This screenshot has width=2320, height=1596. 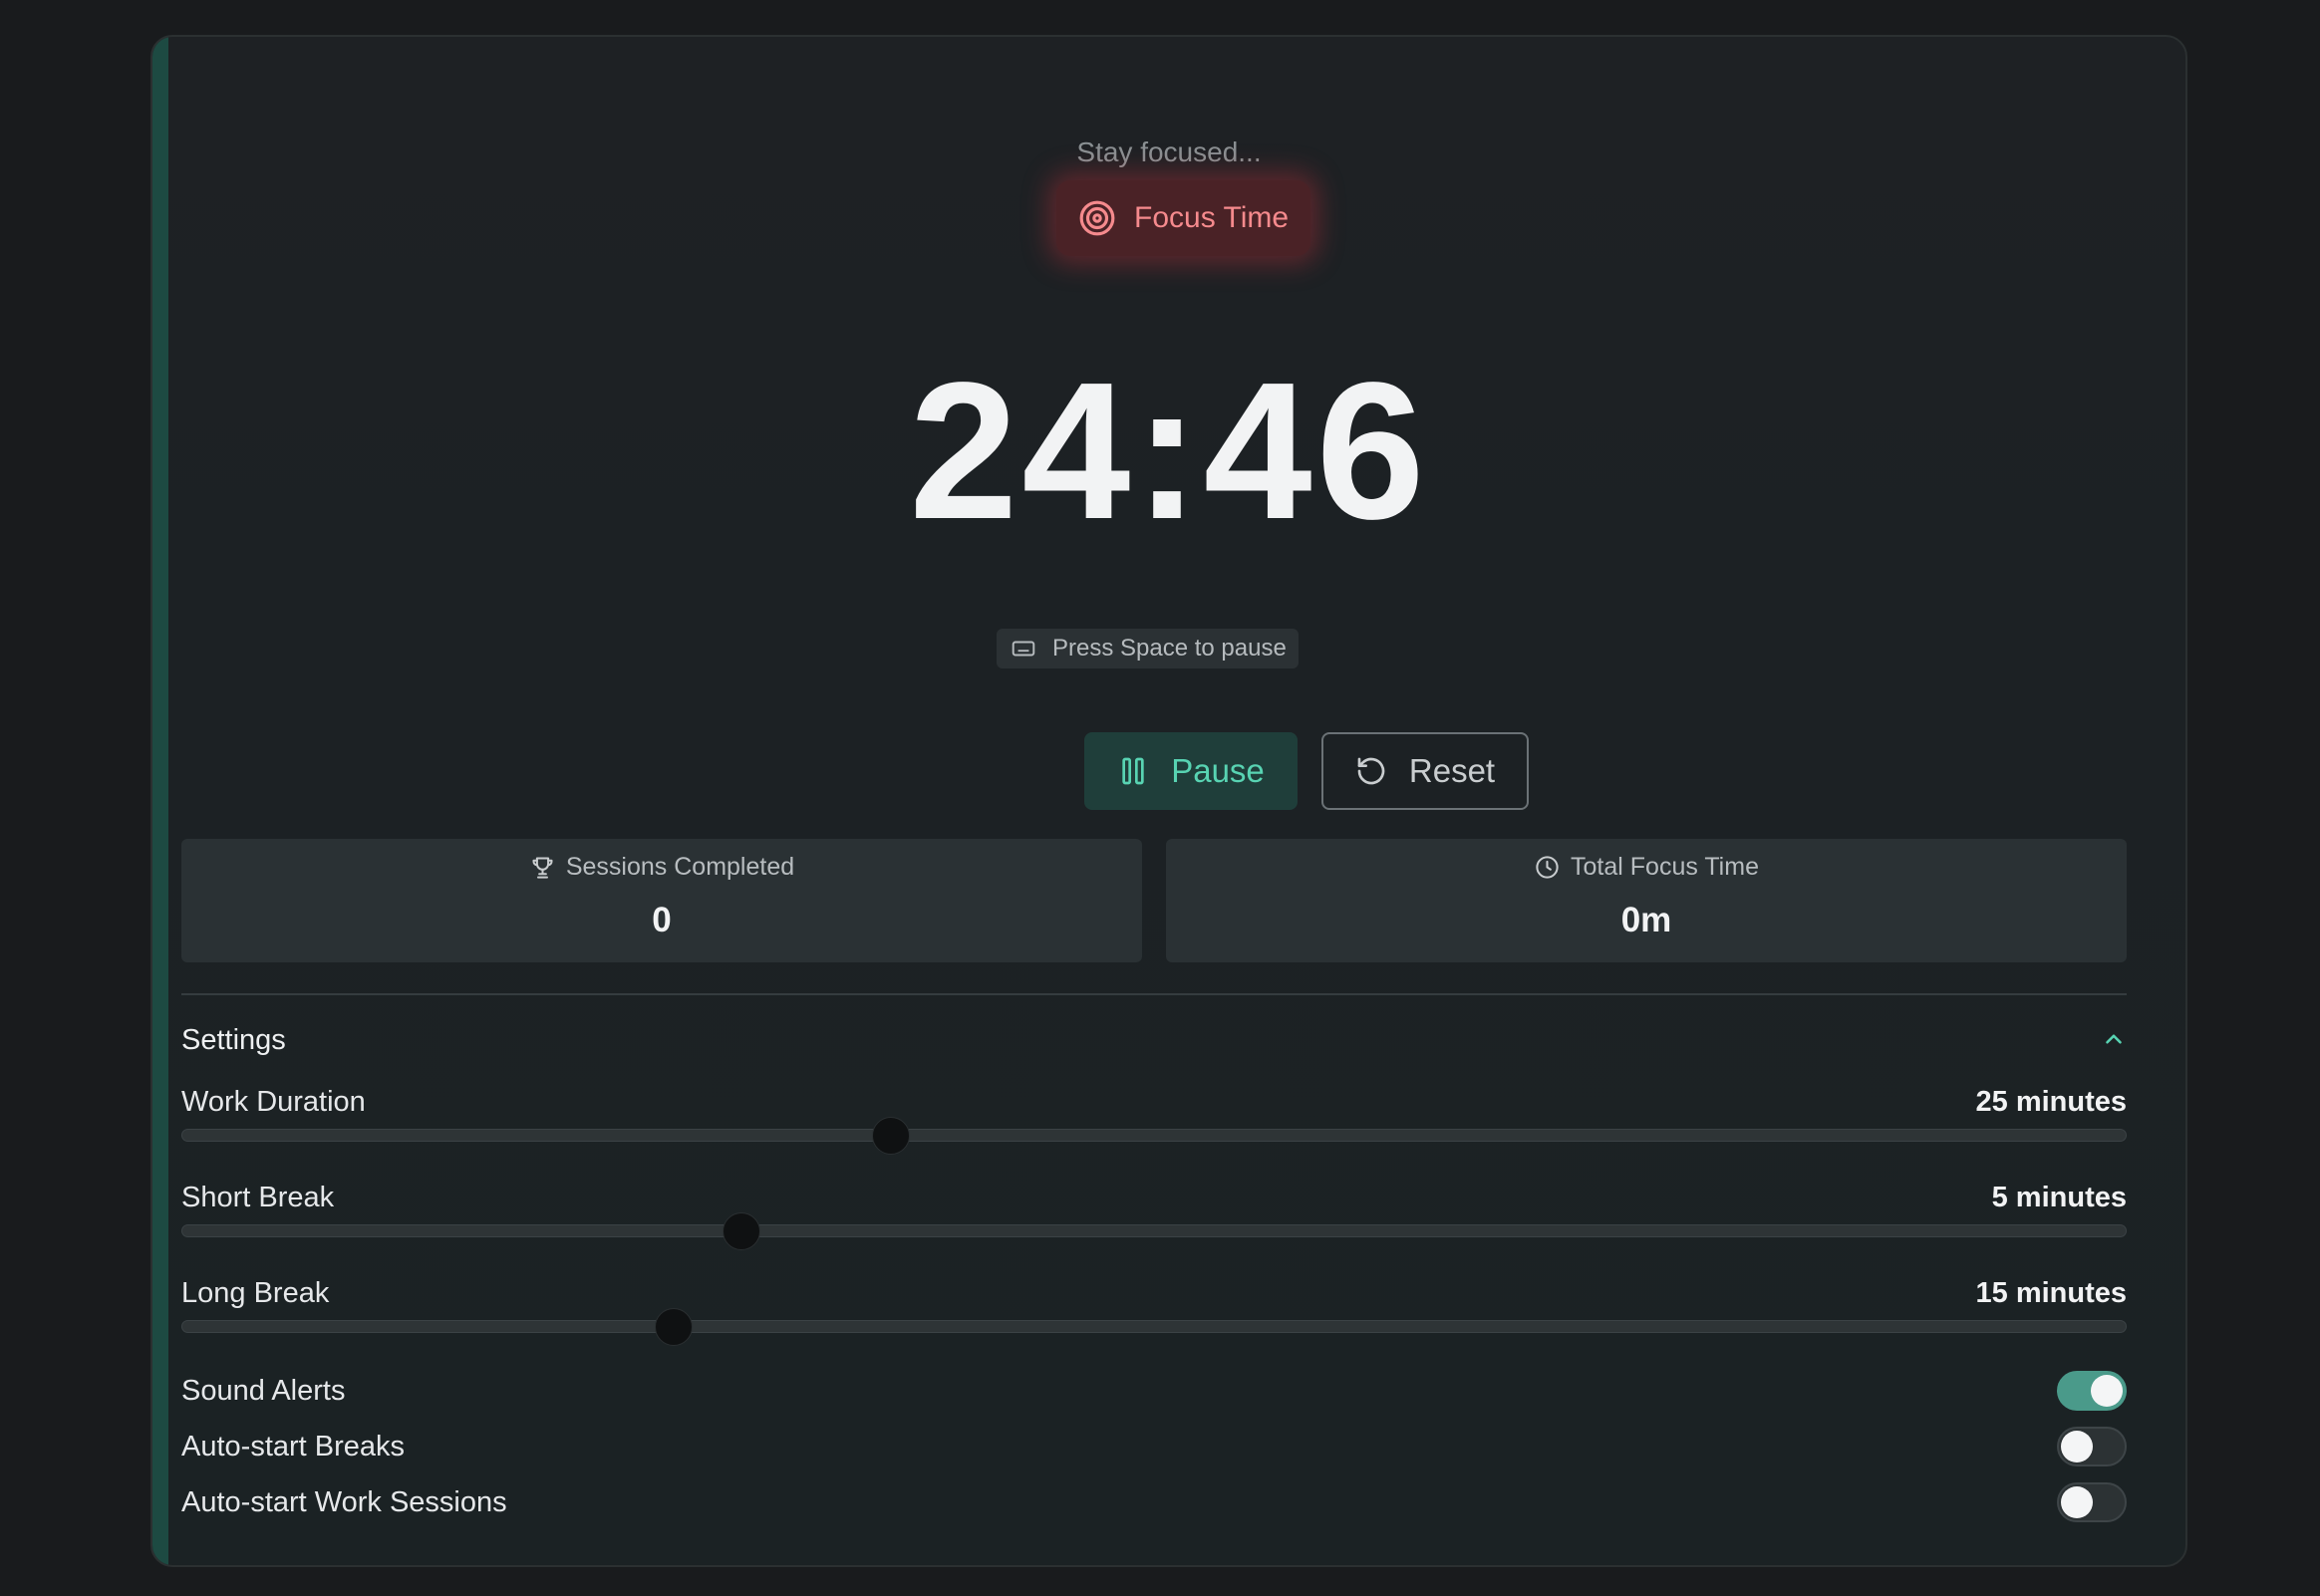 I want to click on auto-start-breaks-toggle, so click(x=2092, y=1446).